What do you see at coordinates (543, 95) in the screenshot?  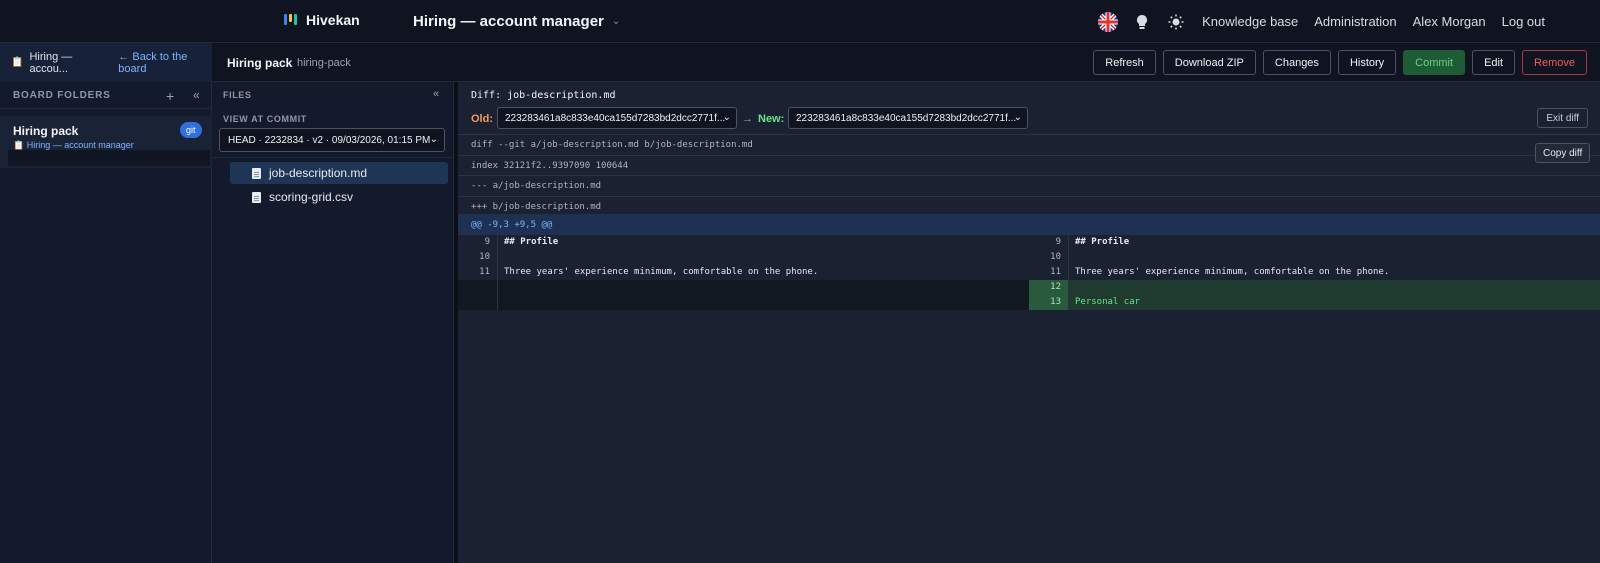 I see `diff-title: Diff: job-description.md` at bounding box center [543, 95].